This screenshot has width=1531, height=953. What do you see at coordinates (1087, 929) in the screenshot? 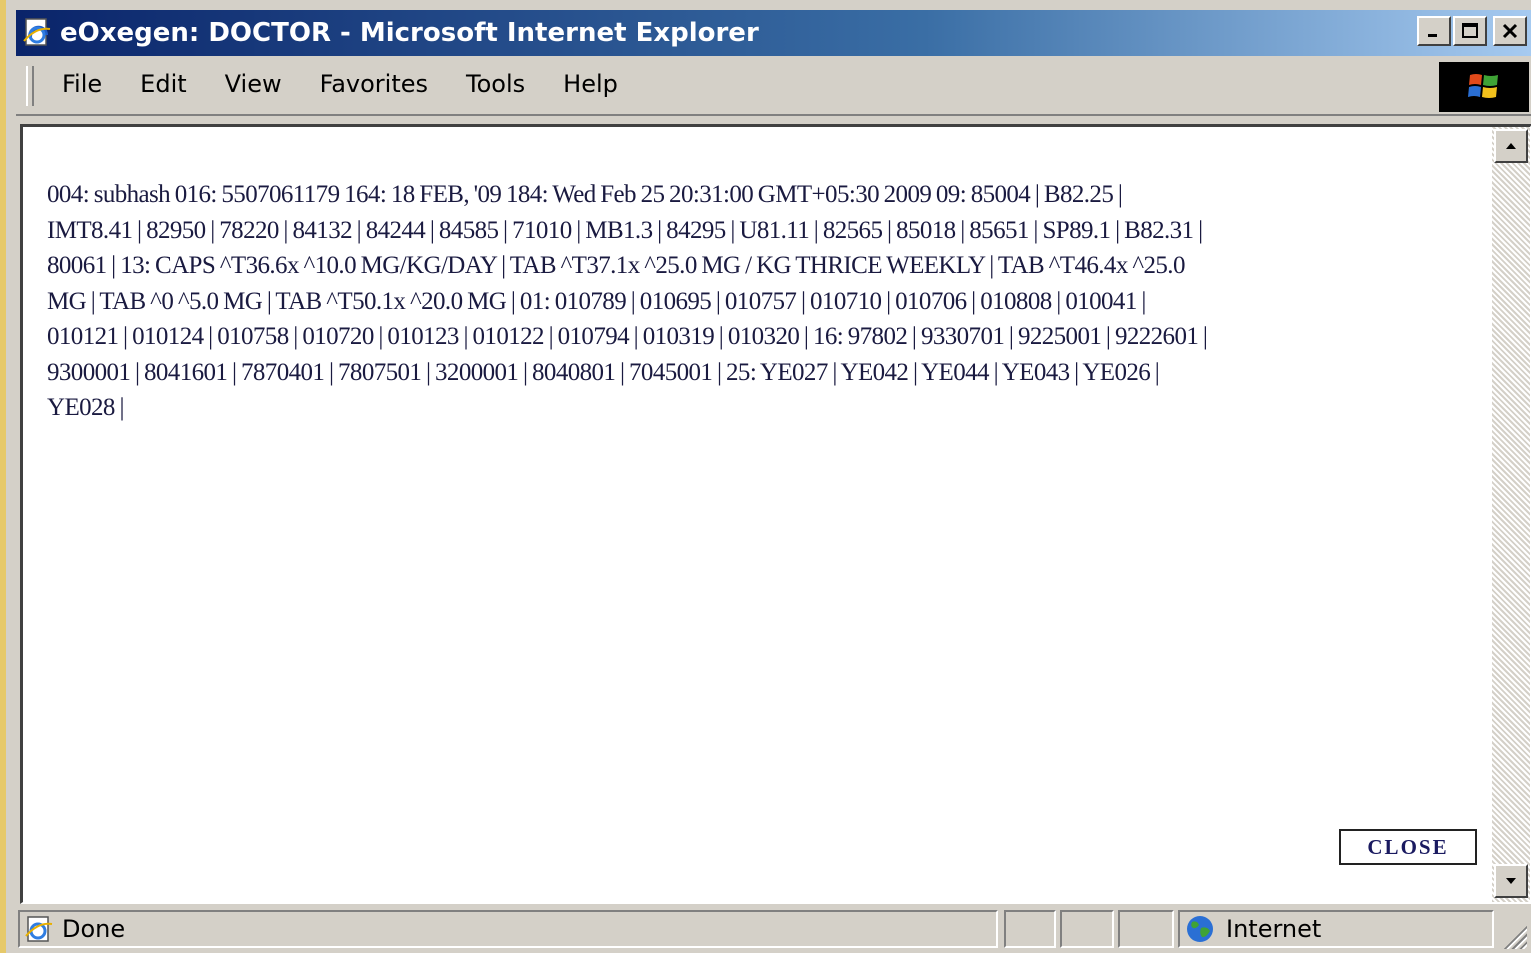
I see `status-panel-lock` at bounding box center [1087, 929].